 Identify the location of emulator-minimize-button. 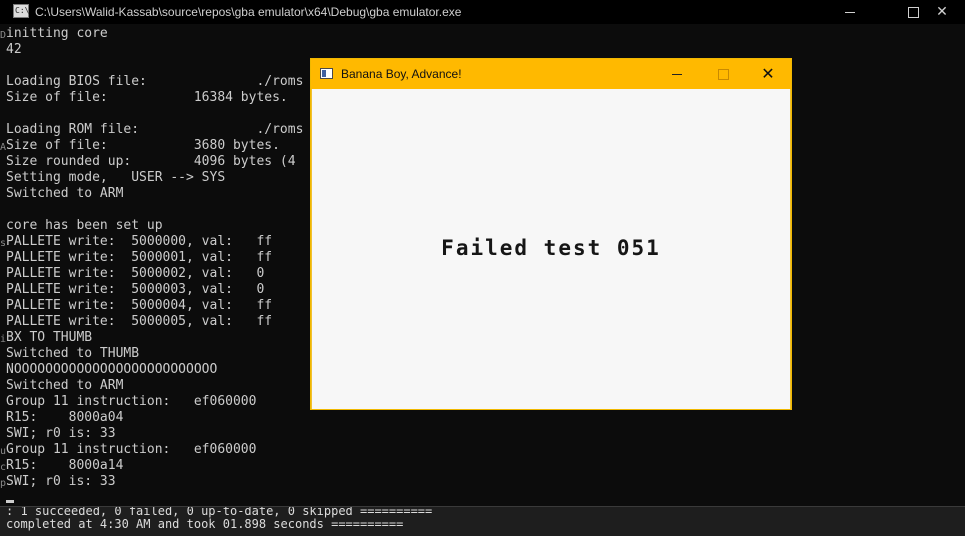
(677, 74).